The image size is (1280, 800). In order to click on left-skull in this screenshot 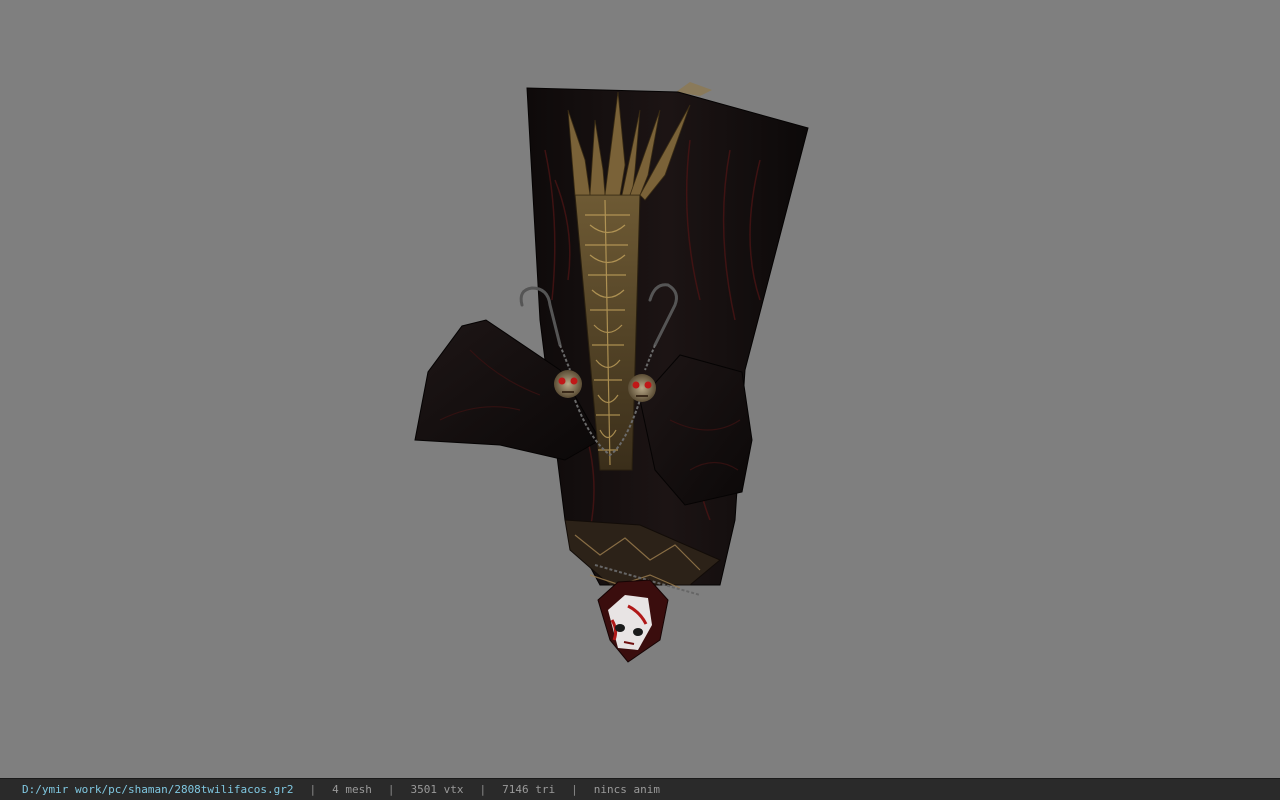, I will do `click(568, 384)`.